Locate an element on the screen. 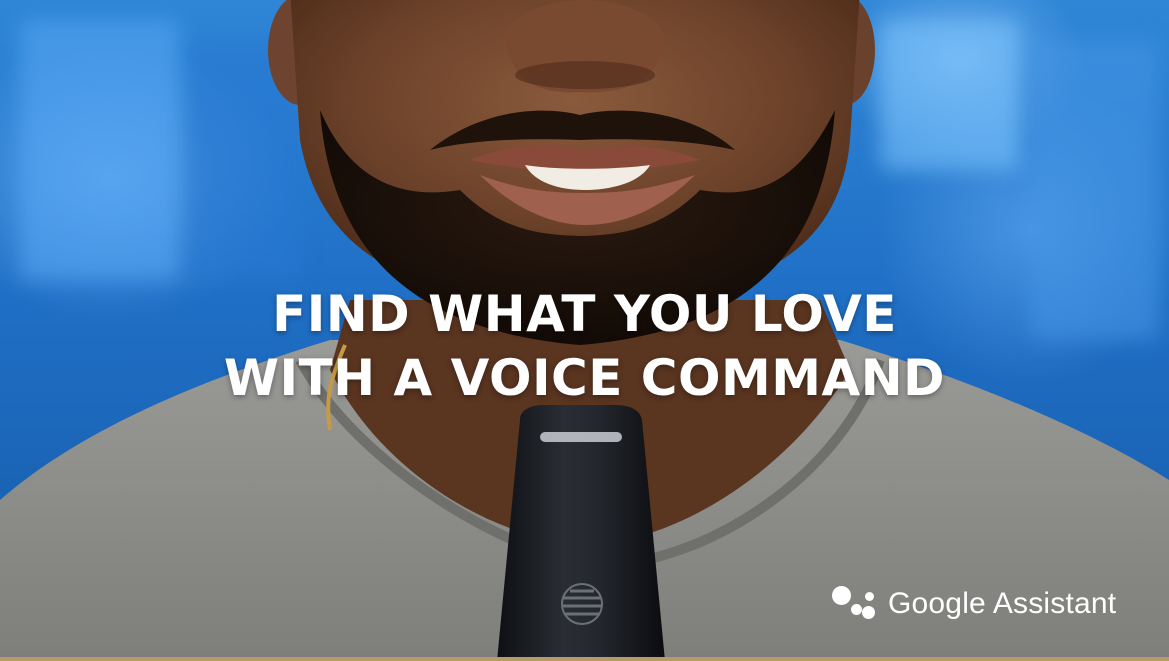  remote-mic-light is located at coordinates (581, 437).